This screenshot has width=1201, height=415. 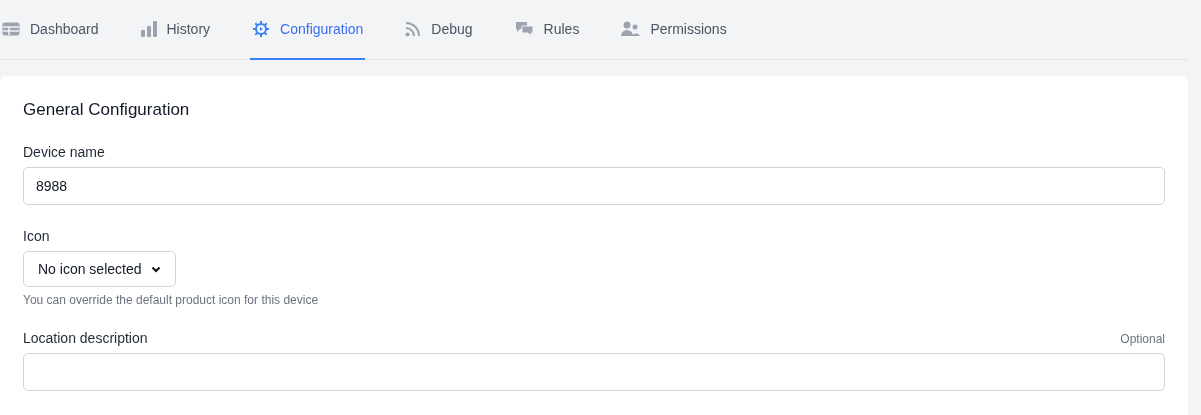 What do you see at coordinates (36, 236) in the screenshot?
I see `field-label: Icon` at bounding box center [36, 236].